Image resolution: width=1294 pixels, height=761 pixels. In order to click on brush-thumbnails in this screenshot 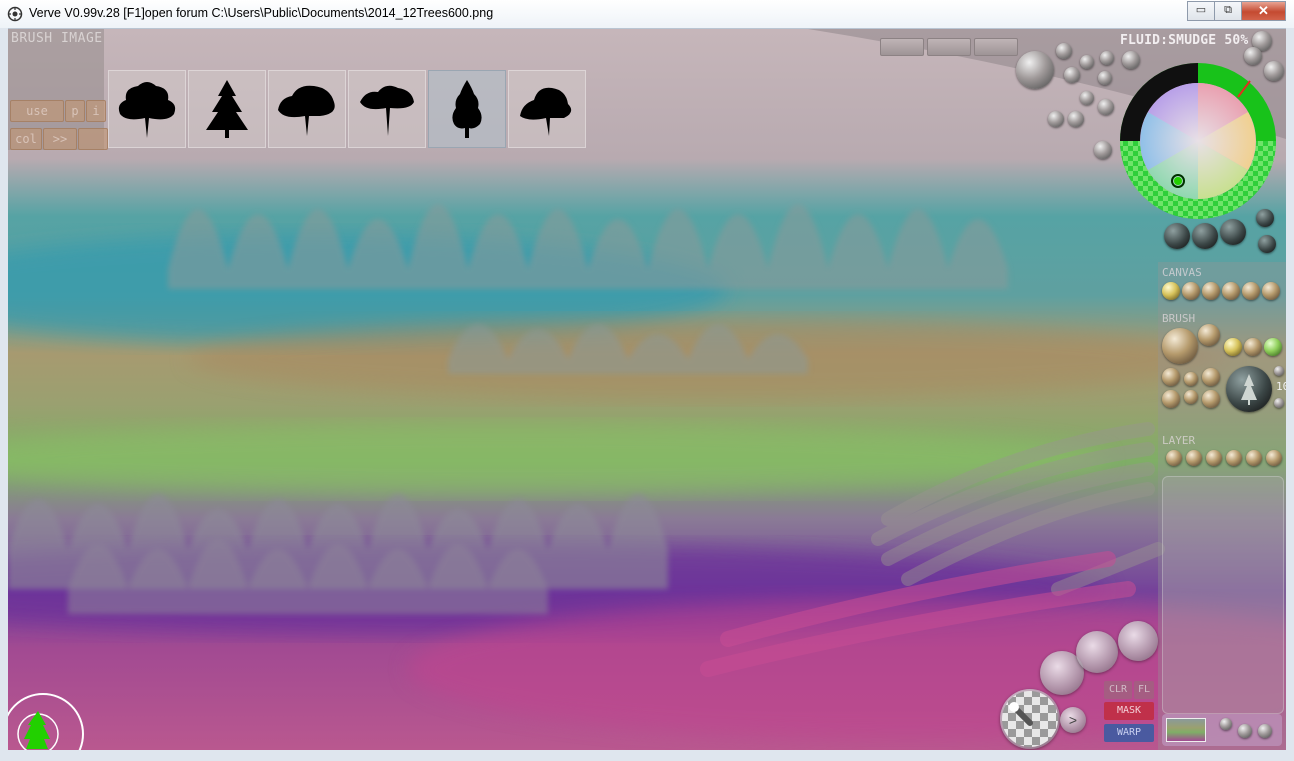, I will do `click(348, 110)`.